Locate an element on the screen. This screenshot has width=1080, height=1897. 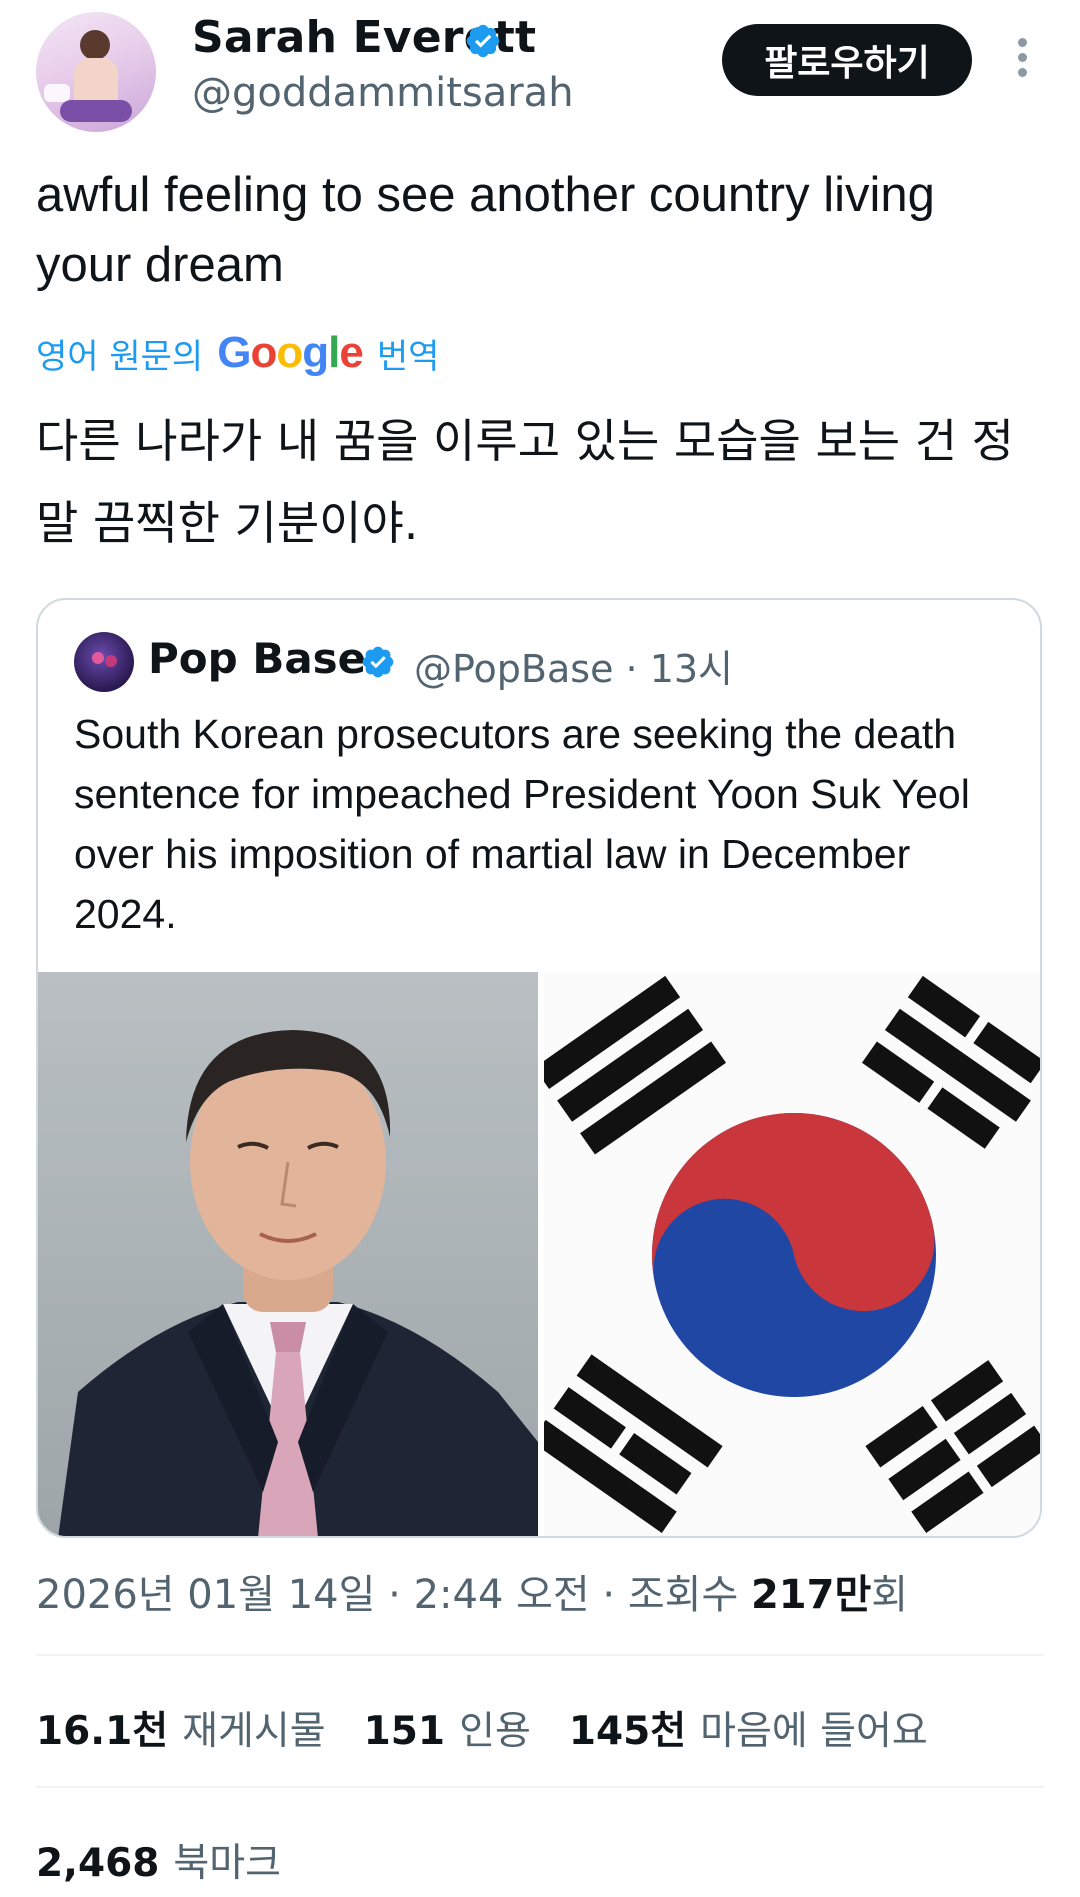
quotes-stat: 151 인용 is located at coordinates (447, 1728).